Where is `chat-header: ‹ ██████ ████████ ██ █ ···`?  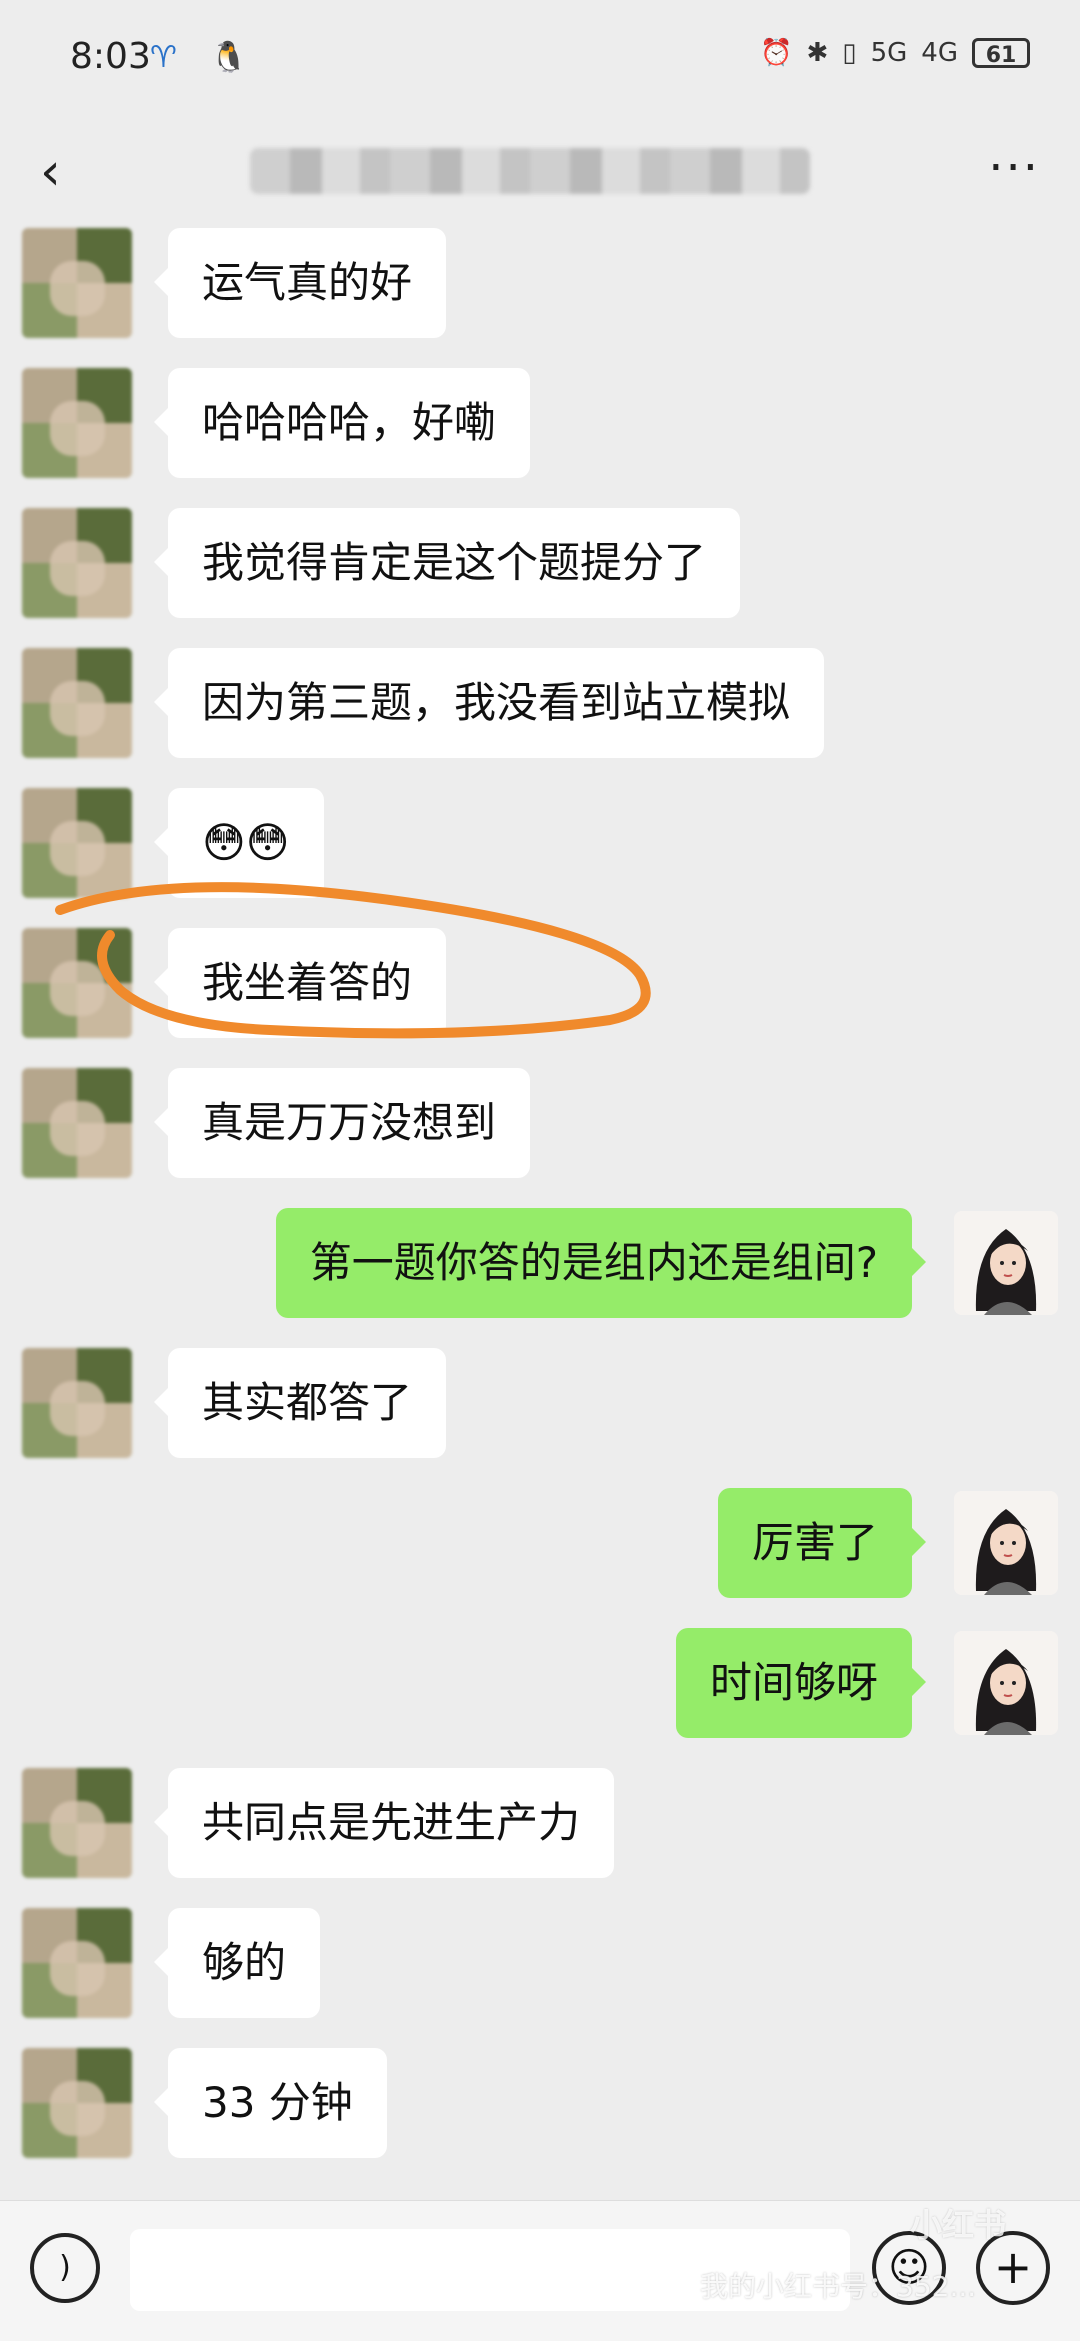 chat-header: ‹ ██████ ████████ ██ █ ··· is located at coordinates (540, 172).